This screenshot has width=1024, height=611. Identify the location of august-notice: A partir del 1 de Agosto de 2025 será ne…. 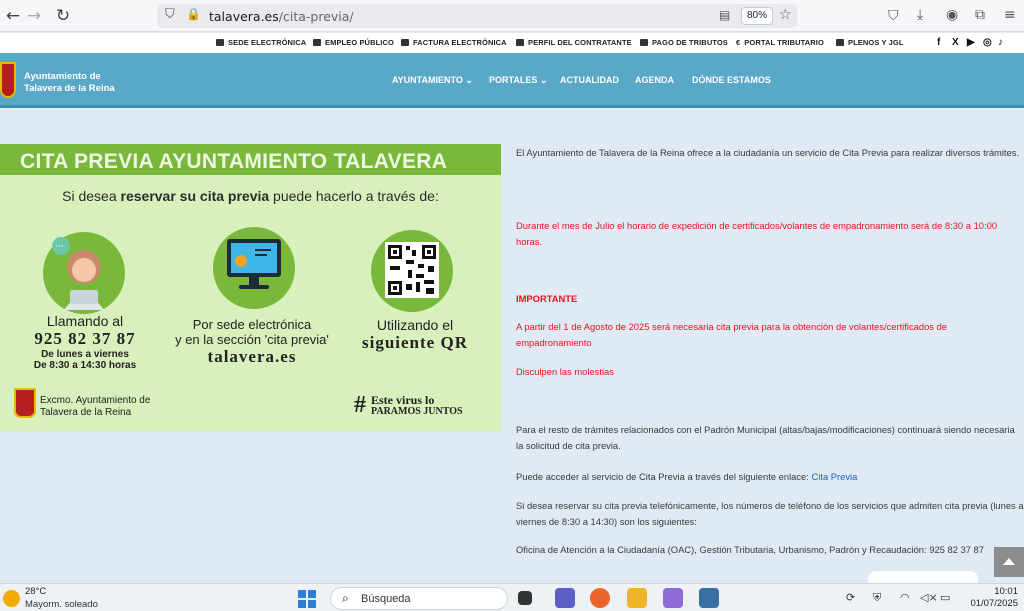
(732, 334).